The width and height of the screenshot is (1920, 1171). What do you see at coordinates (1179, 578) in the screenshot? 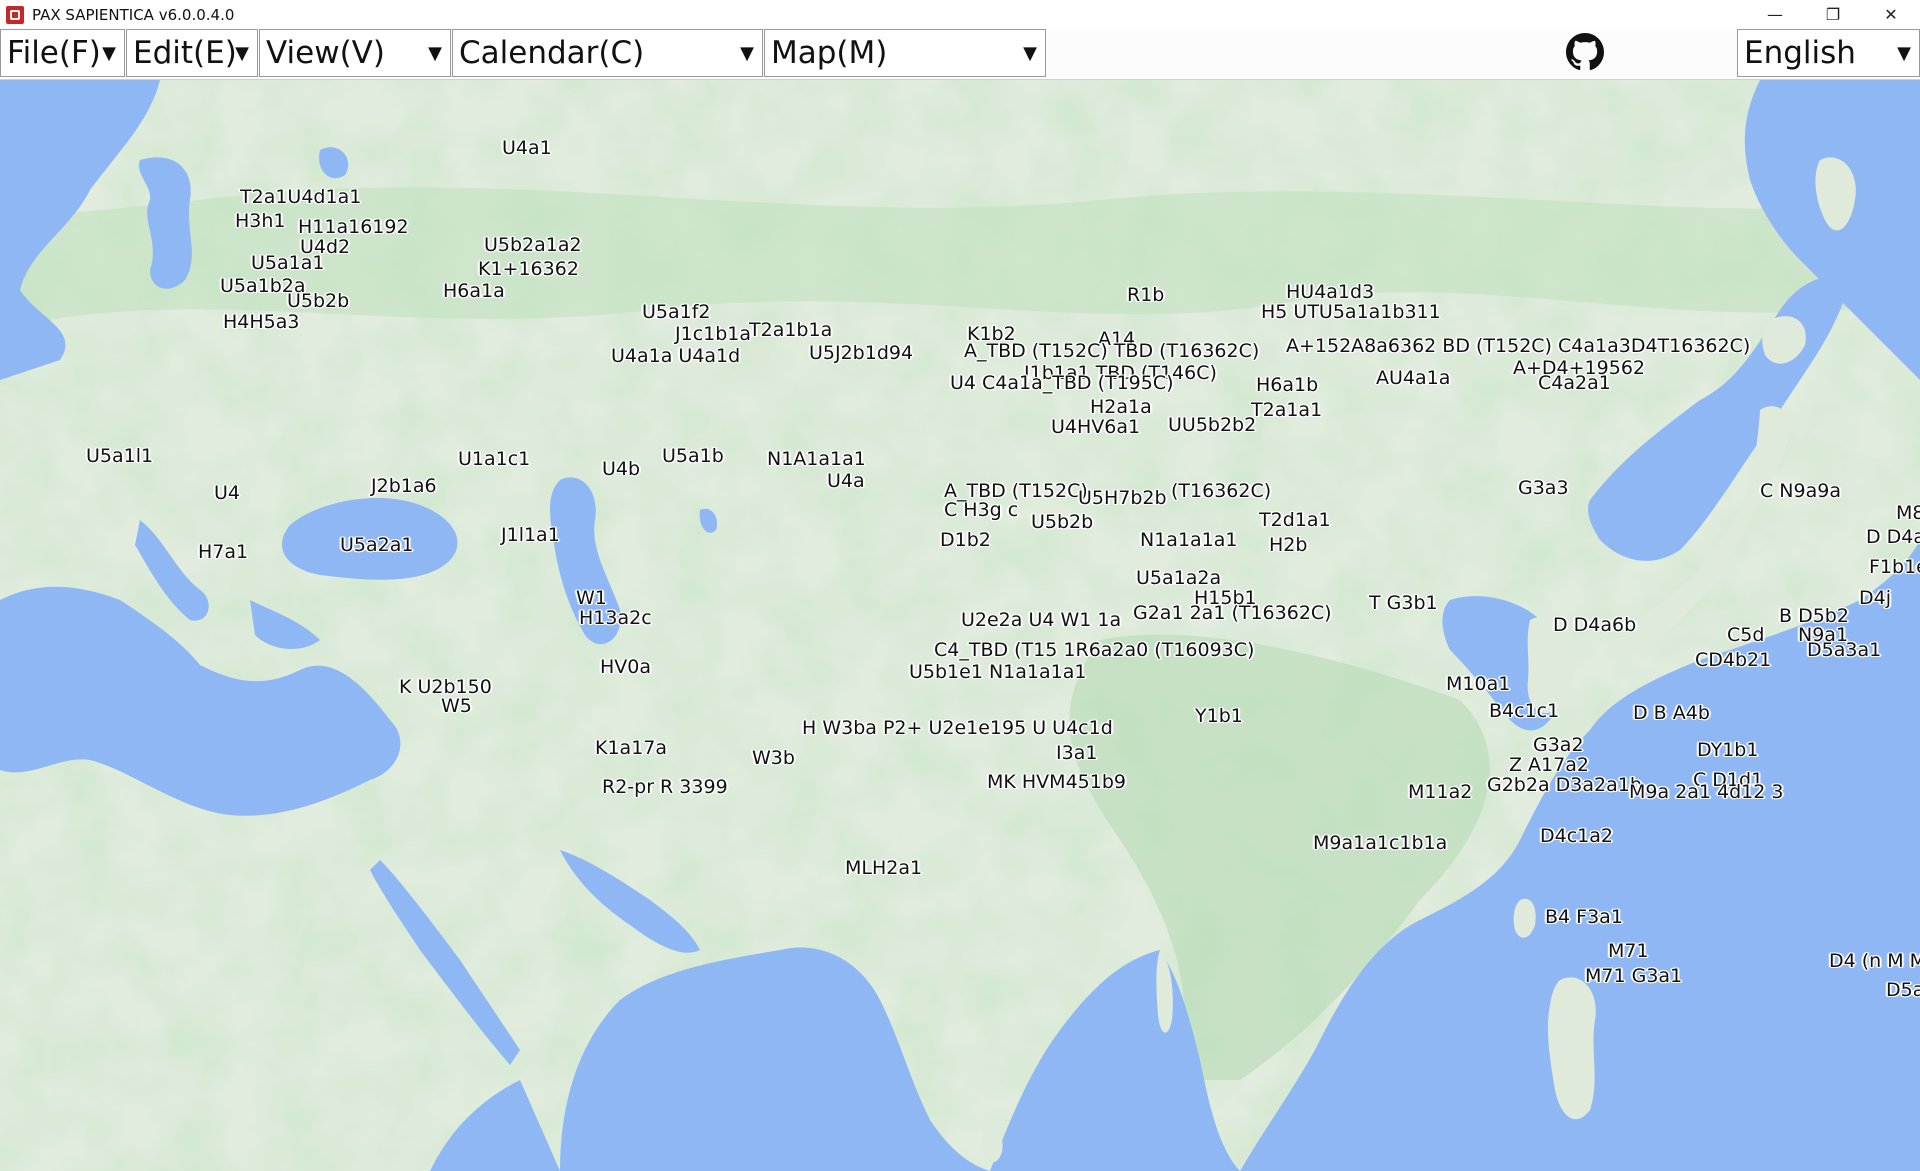
I see `haplogroup-label: U5a1a2a` at bounding box center [1179, 578].